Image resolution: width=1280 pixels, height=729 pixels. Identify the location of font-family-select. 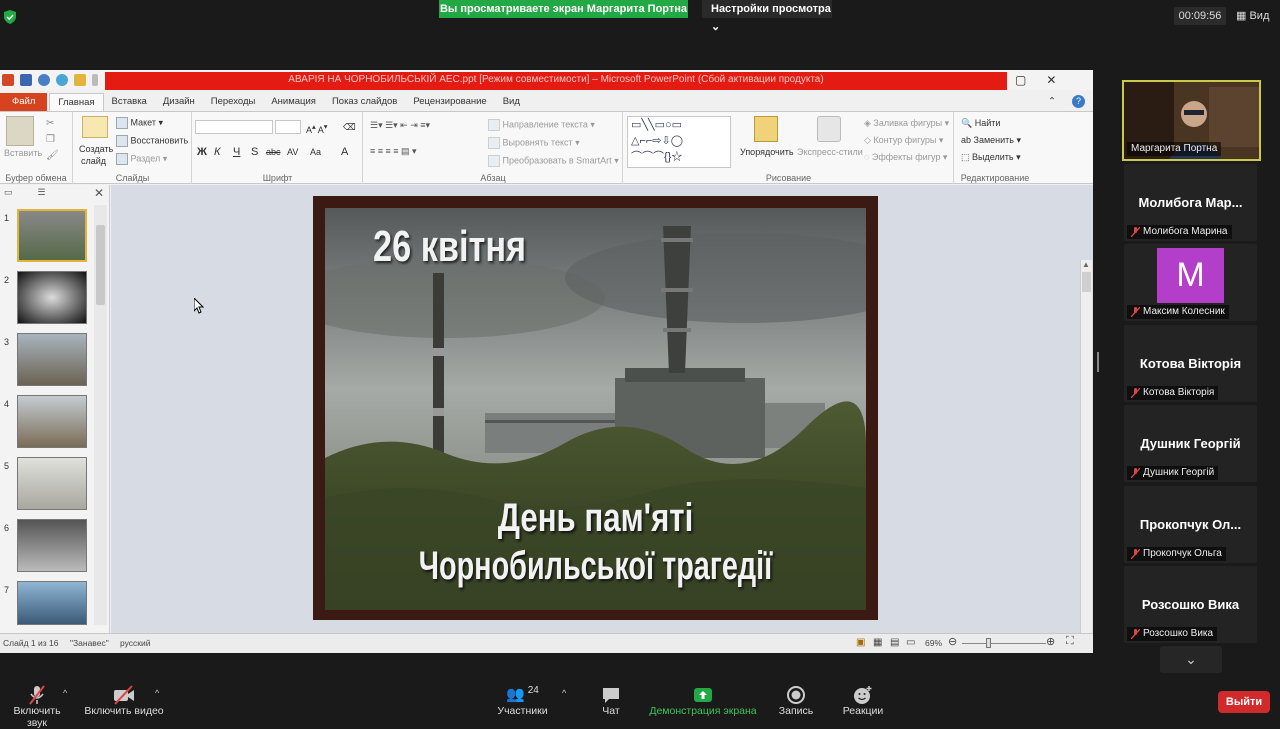
(234, 127).